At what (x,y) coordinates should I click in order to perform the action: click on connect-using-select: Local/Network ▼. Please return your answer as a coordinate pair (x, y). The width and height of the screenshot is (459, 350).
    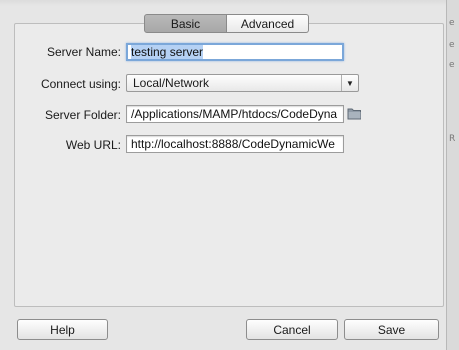
    Looking at the image, I should click on (242, 83).